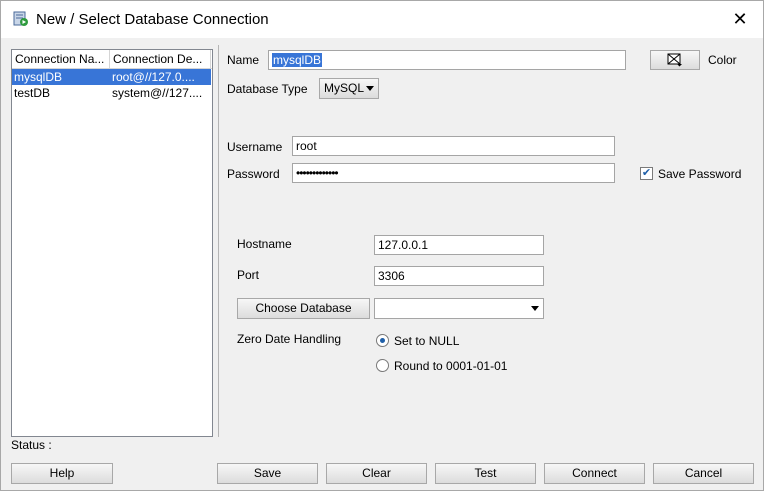 Image resolution: width=764 pixels, height=491 pixels. Describe the element at coordinates (382, 340) in the screenshot. I see `set-null-radio` at that location.